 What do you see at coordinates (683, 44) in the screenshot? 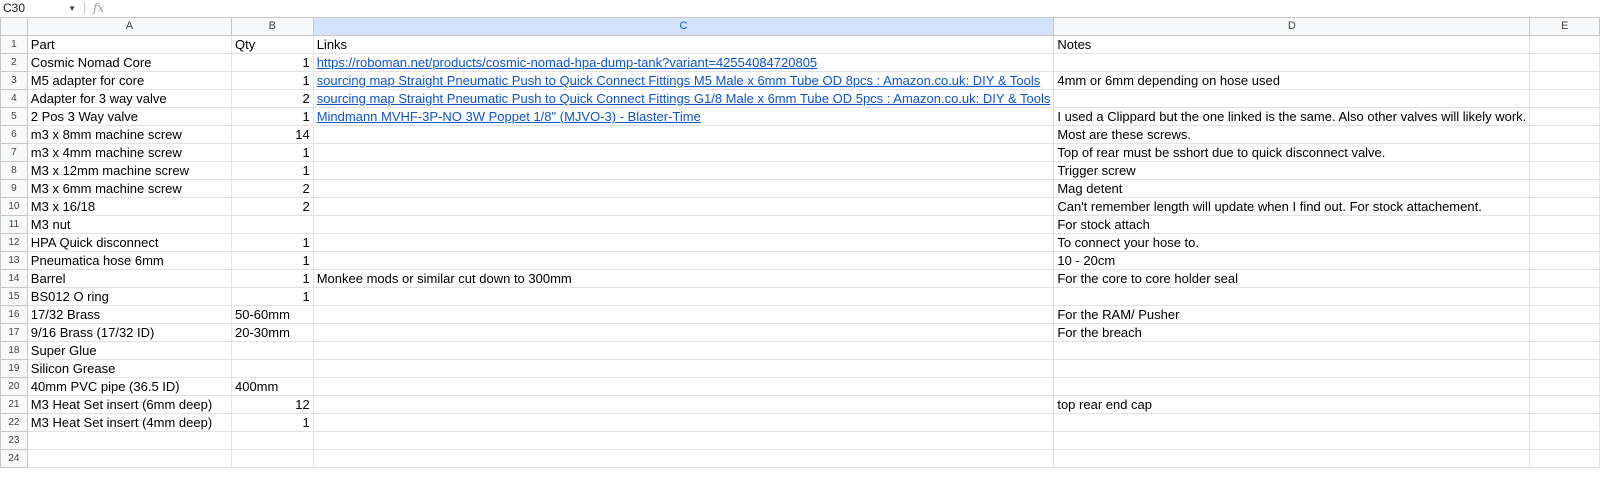
I see `cell-links: Links` at bounding box center [683, 44].